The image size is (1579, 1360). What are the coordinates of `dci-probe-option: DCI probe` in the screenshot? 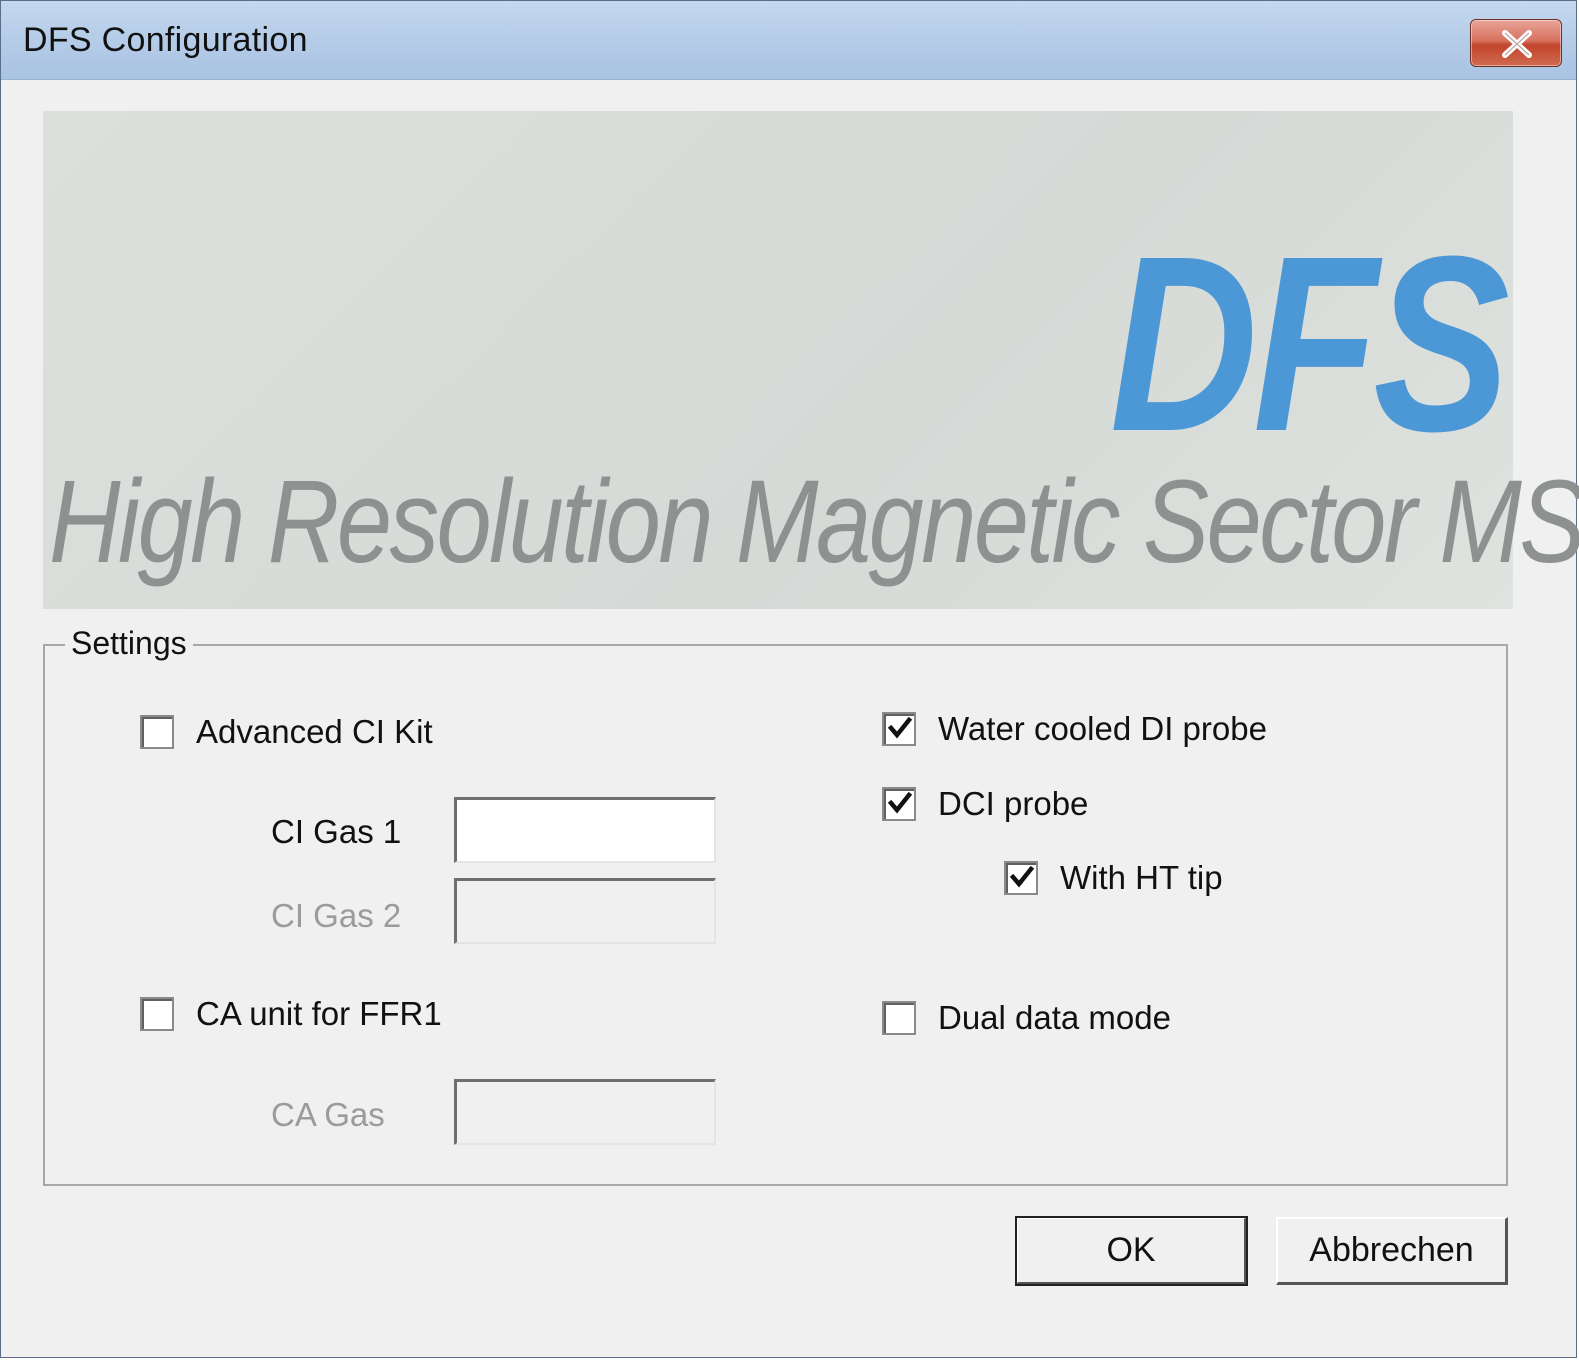 It's located at (985, 804).